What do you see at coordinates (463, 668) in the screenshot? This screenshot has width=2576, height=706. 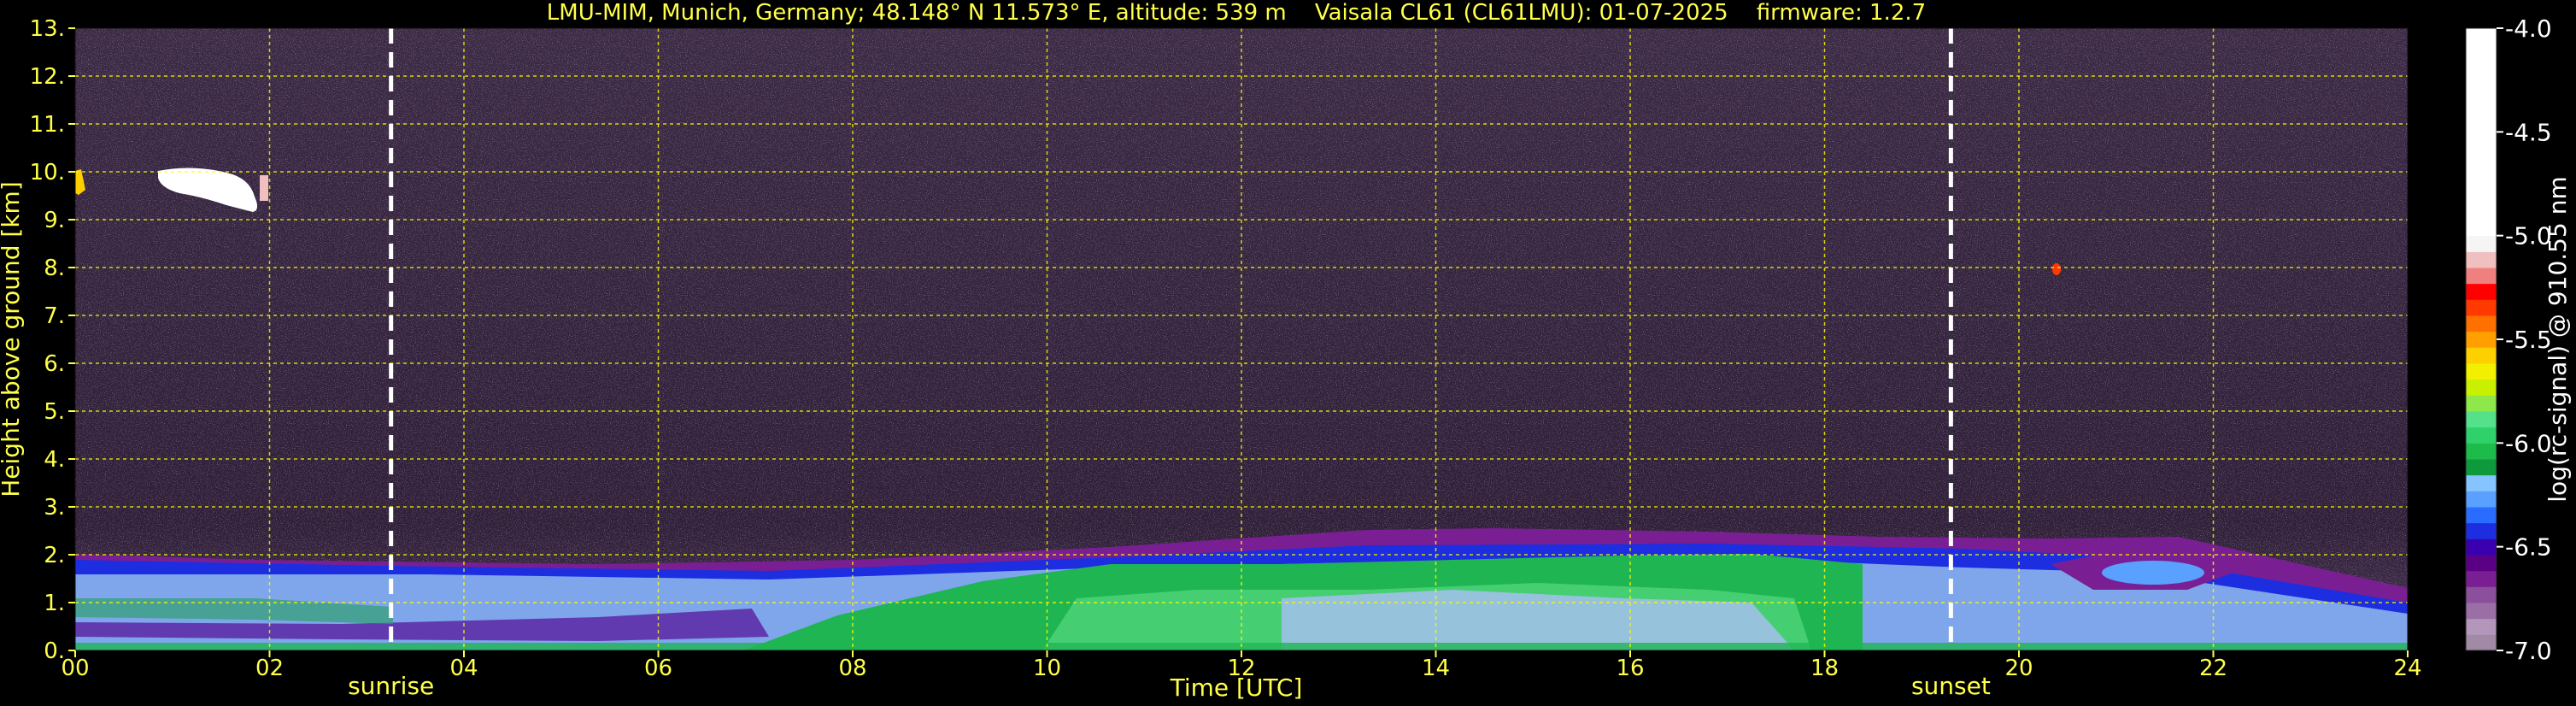 I see `x-tick-label: 04` at bounding box center [463, 668].